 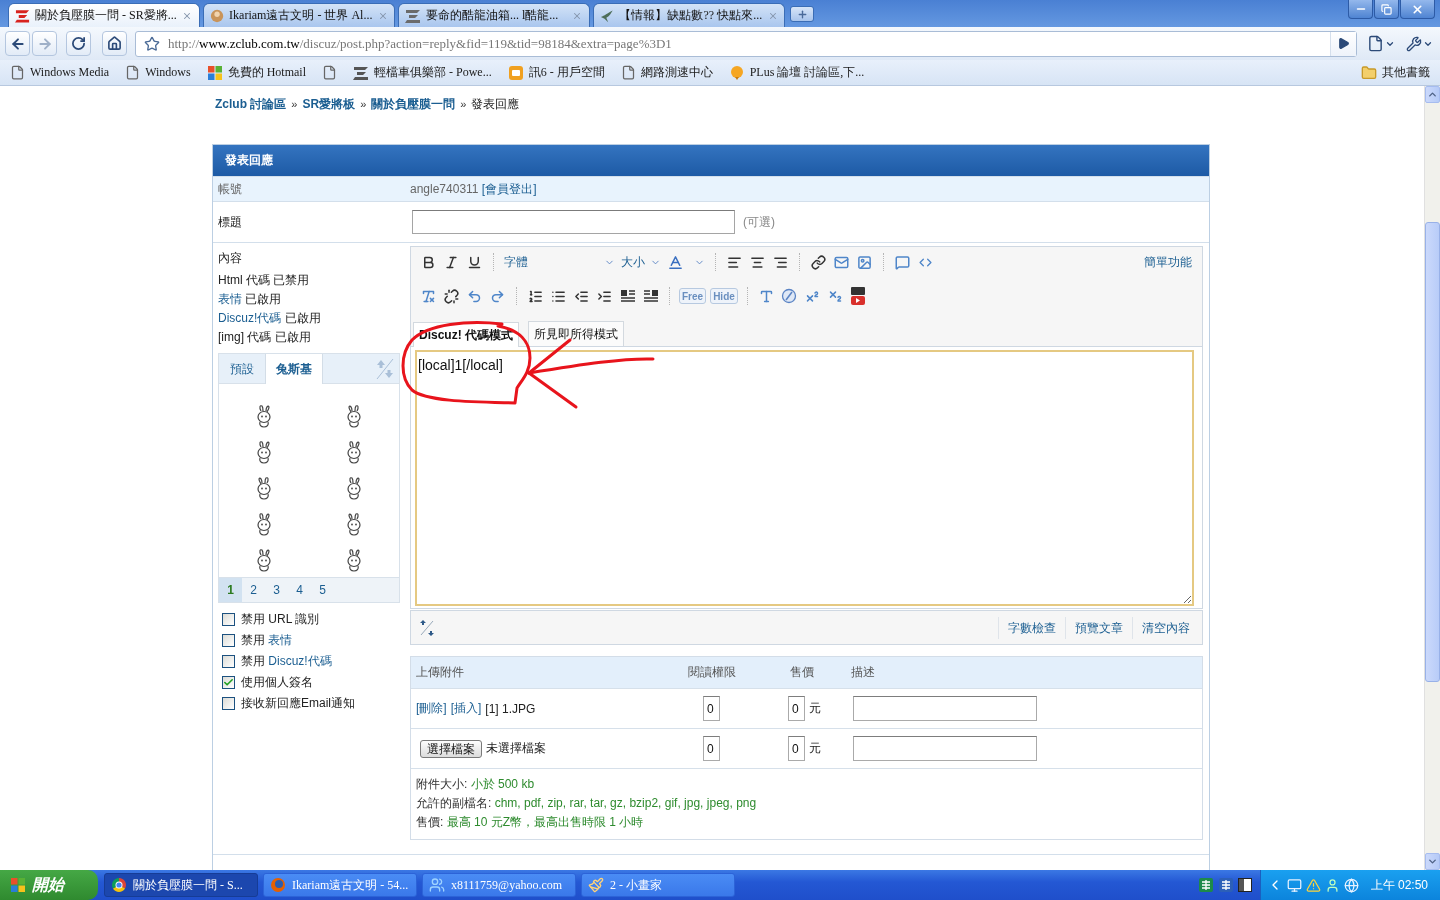 What do you see at coordinates (17, 72) in the screenshot?
I see `page-icon` at bounding box center [17, 72].